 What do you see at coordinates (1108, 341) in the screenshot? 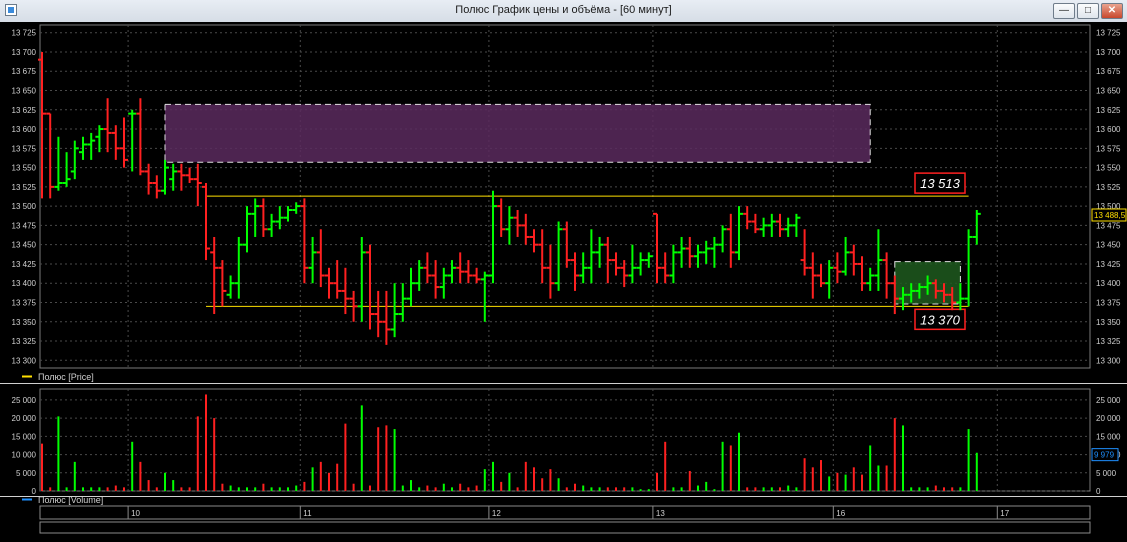
I see `price-tick-right: 13 325` at bounding box center [1108, 341].